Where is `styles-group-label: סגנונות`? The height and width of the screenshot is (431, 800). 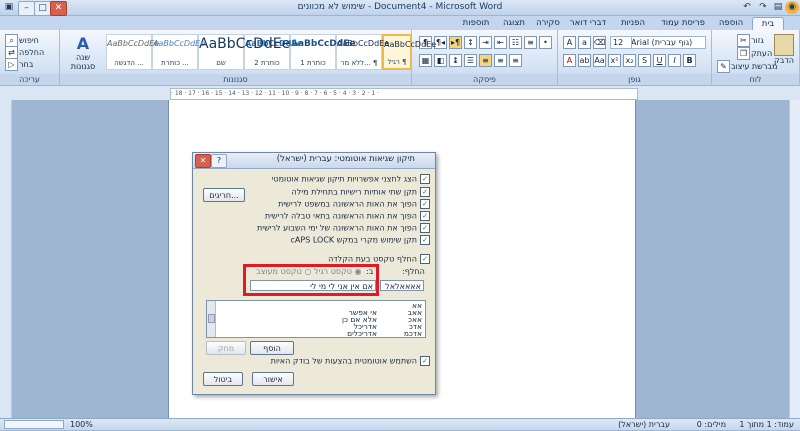
styles-group-label: סגנונות is located at coordinates (235, 79).